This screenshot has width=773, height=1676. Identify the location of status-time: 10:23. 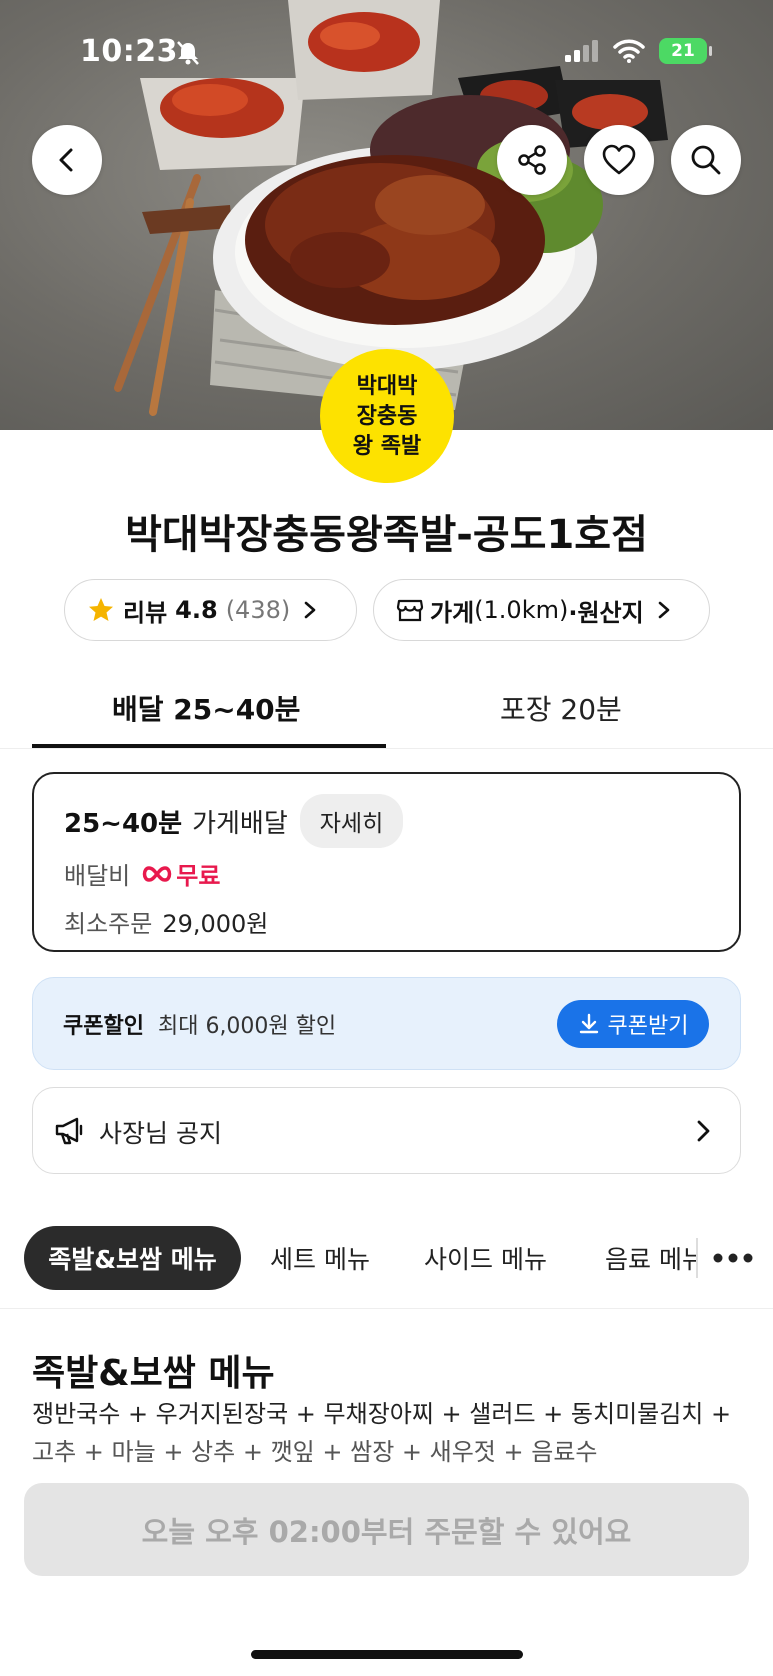
(129, 51).